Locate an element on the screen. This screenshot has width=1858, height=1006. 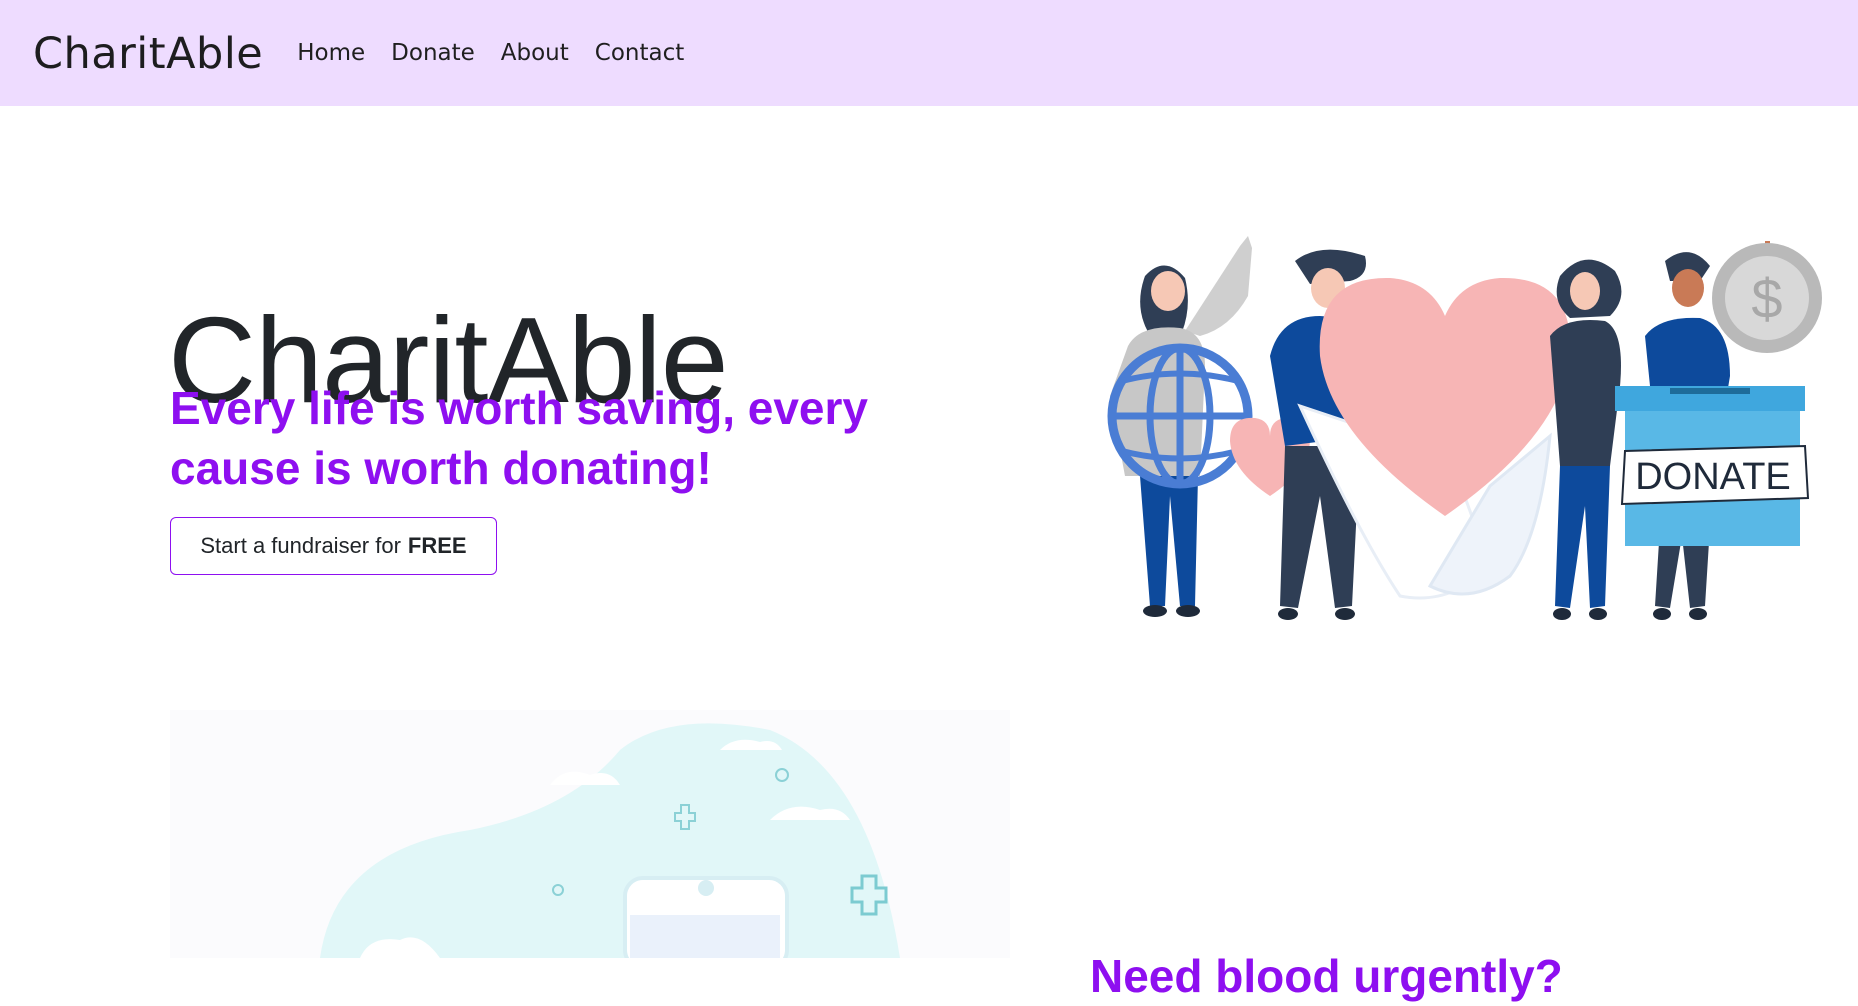
cta-text: Start a fundraiser for is located at coordinates (300, 545).